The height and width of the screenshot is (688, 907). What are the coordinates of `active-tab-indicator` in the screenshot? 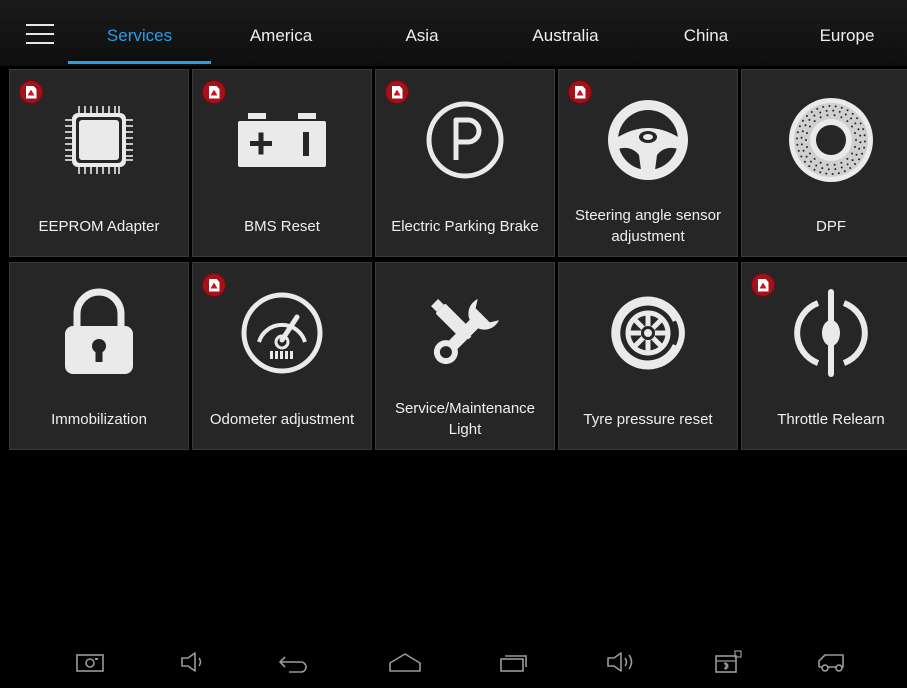 It's located at (139, 62).